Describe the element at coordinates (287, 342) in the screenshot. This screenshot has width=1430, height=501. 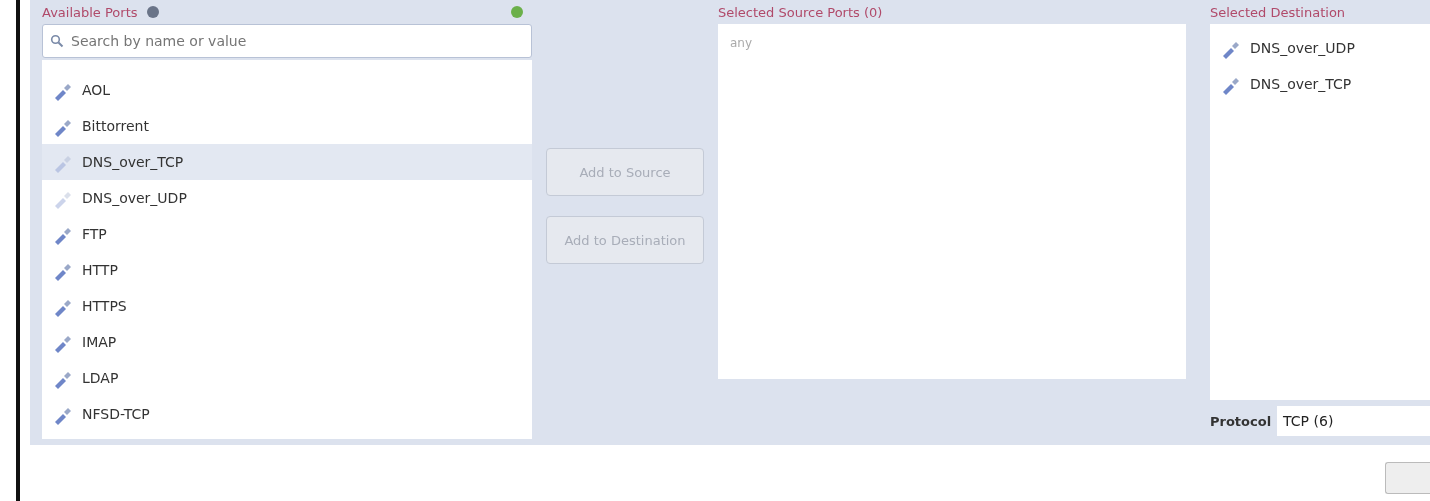
I see `port-item: IMAP` at that location.